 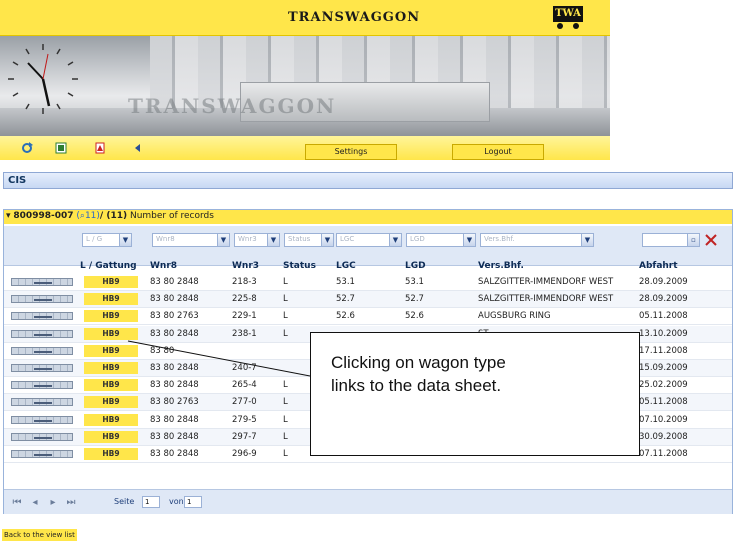 I want to click on brand-title: TRANSWAGGON, so click(x=354, y=17).